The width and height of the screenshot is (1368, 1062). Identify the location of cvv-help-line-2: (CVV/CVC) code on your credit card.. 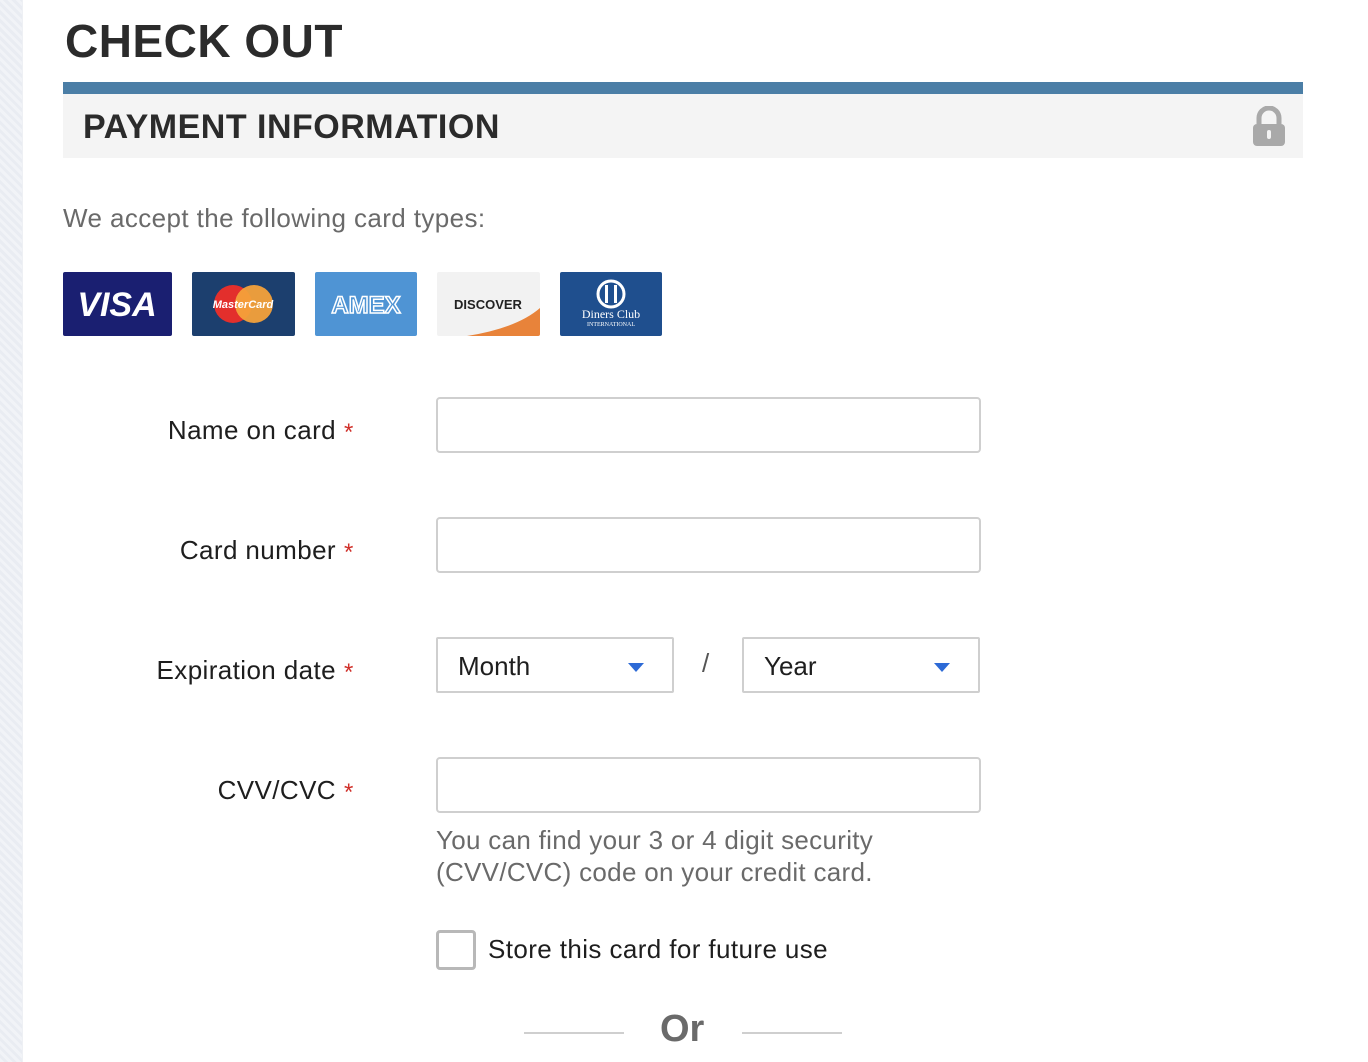
(654, 872).